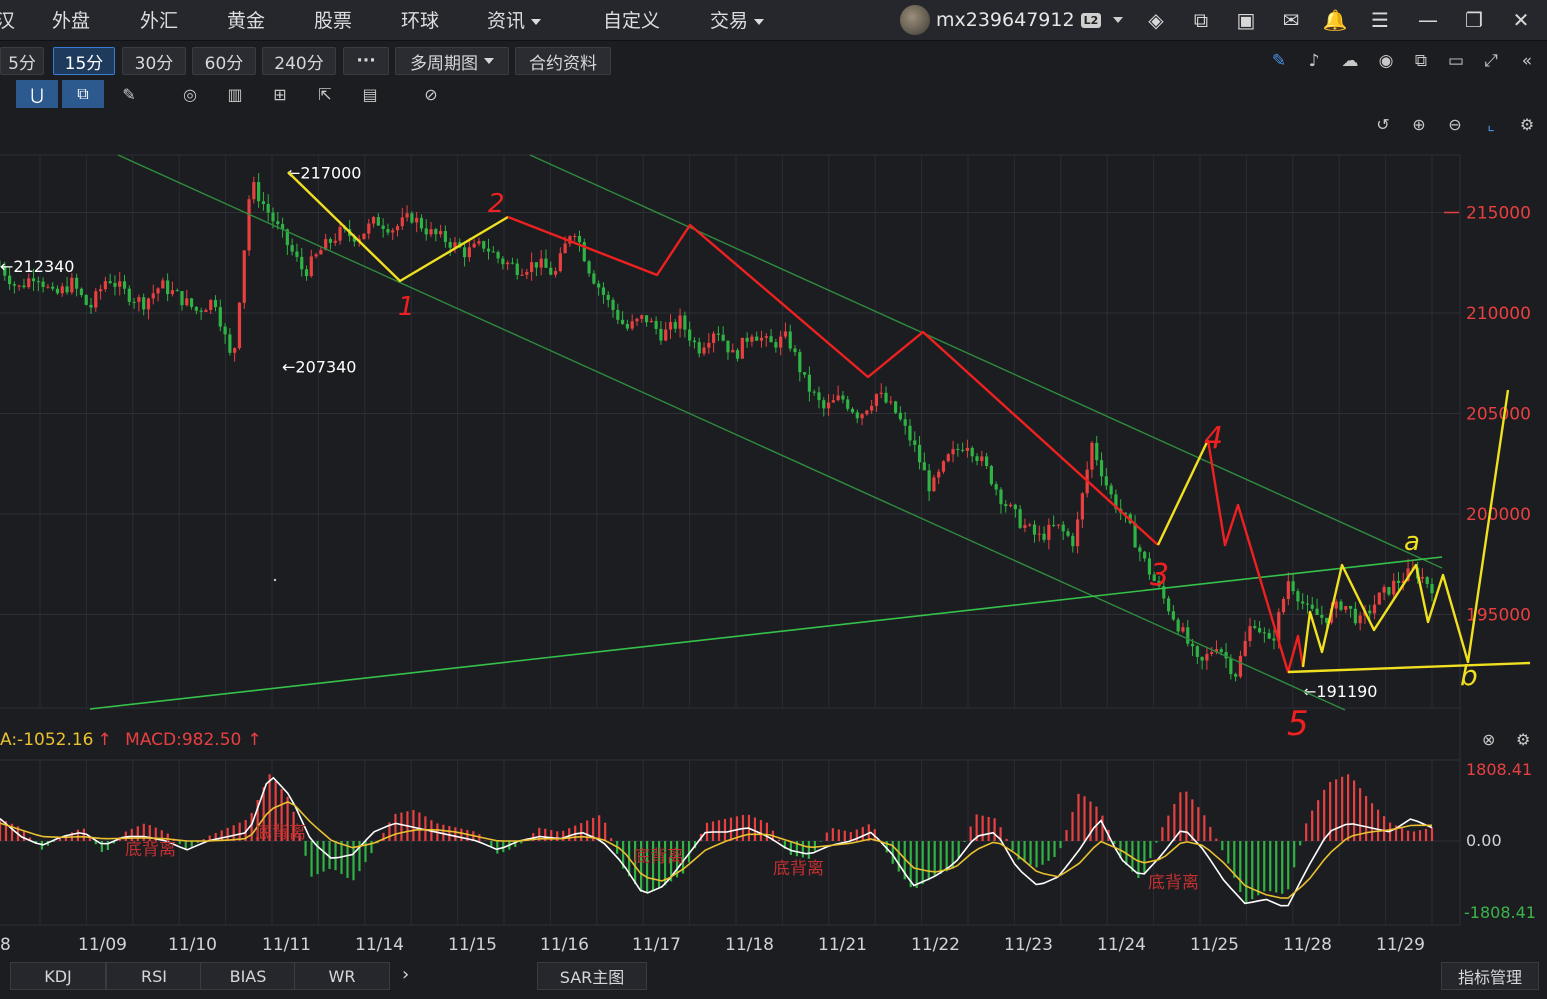  Describe the element at coordinates (379, 945) in the screenshot. I see `x-tick-label: 11/14` at that location.